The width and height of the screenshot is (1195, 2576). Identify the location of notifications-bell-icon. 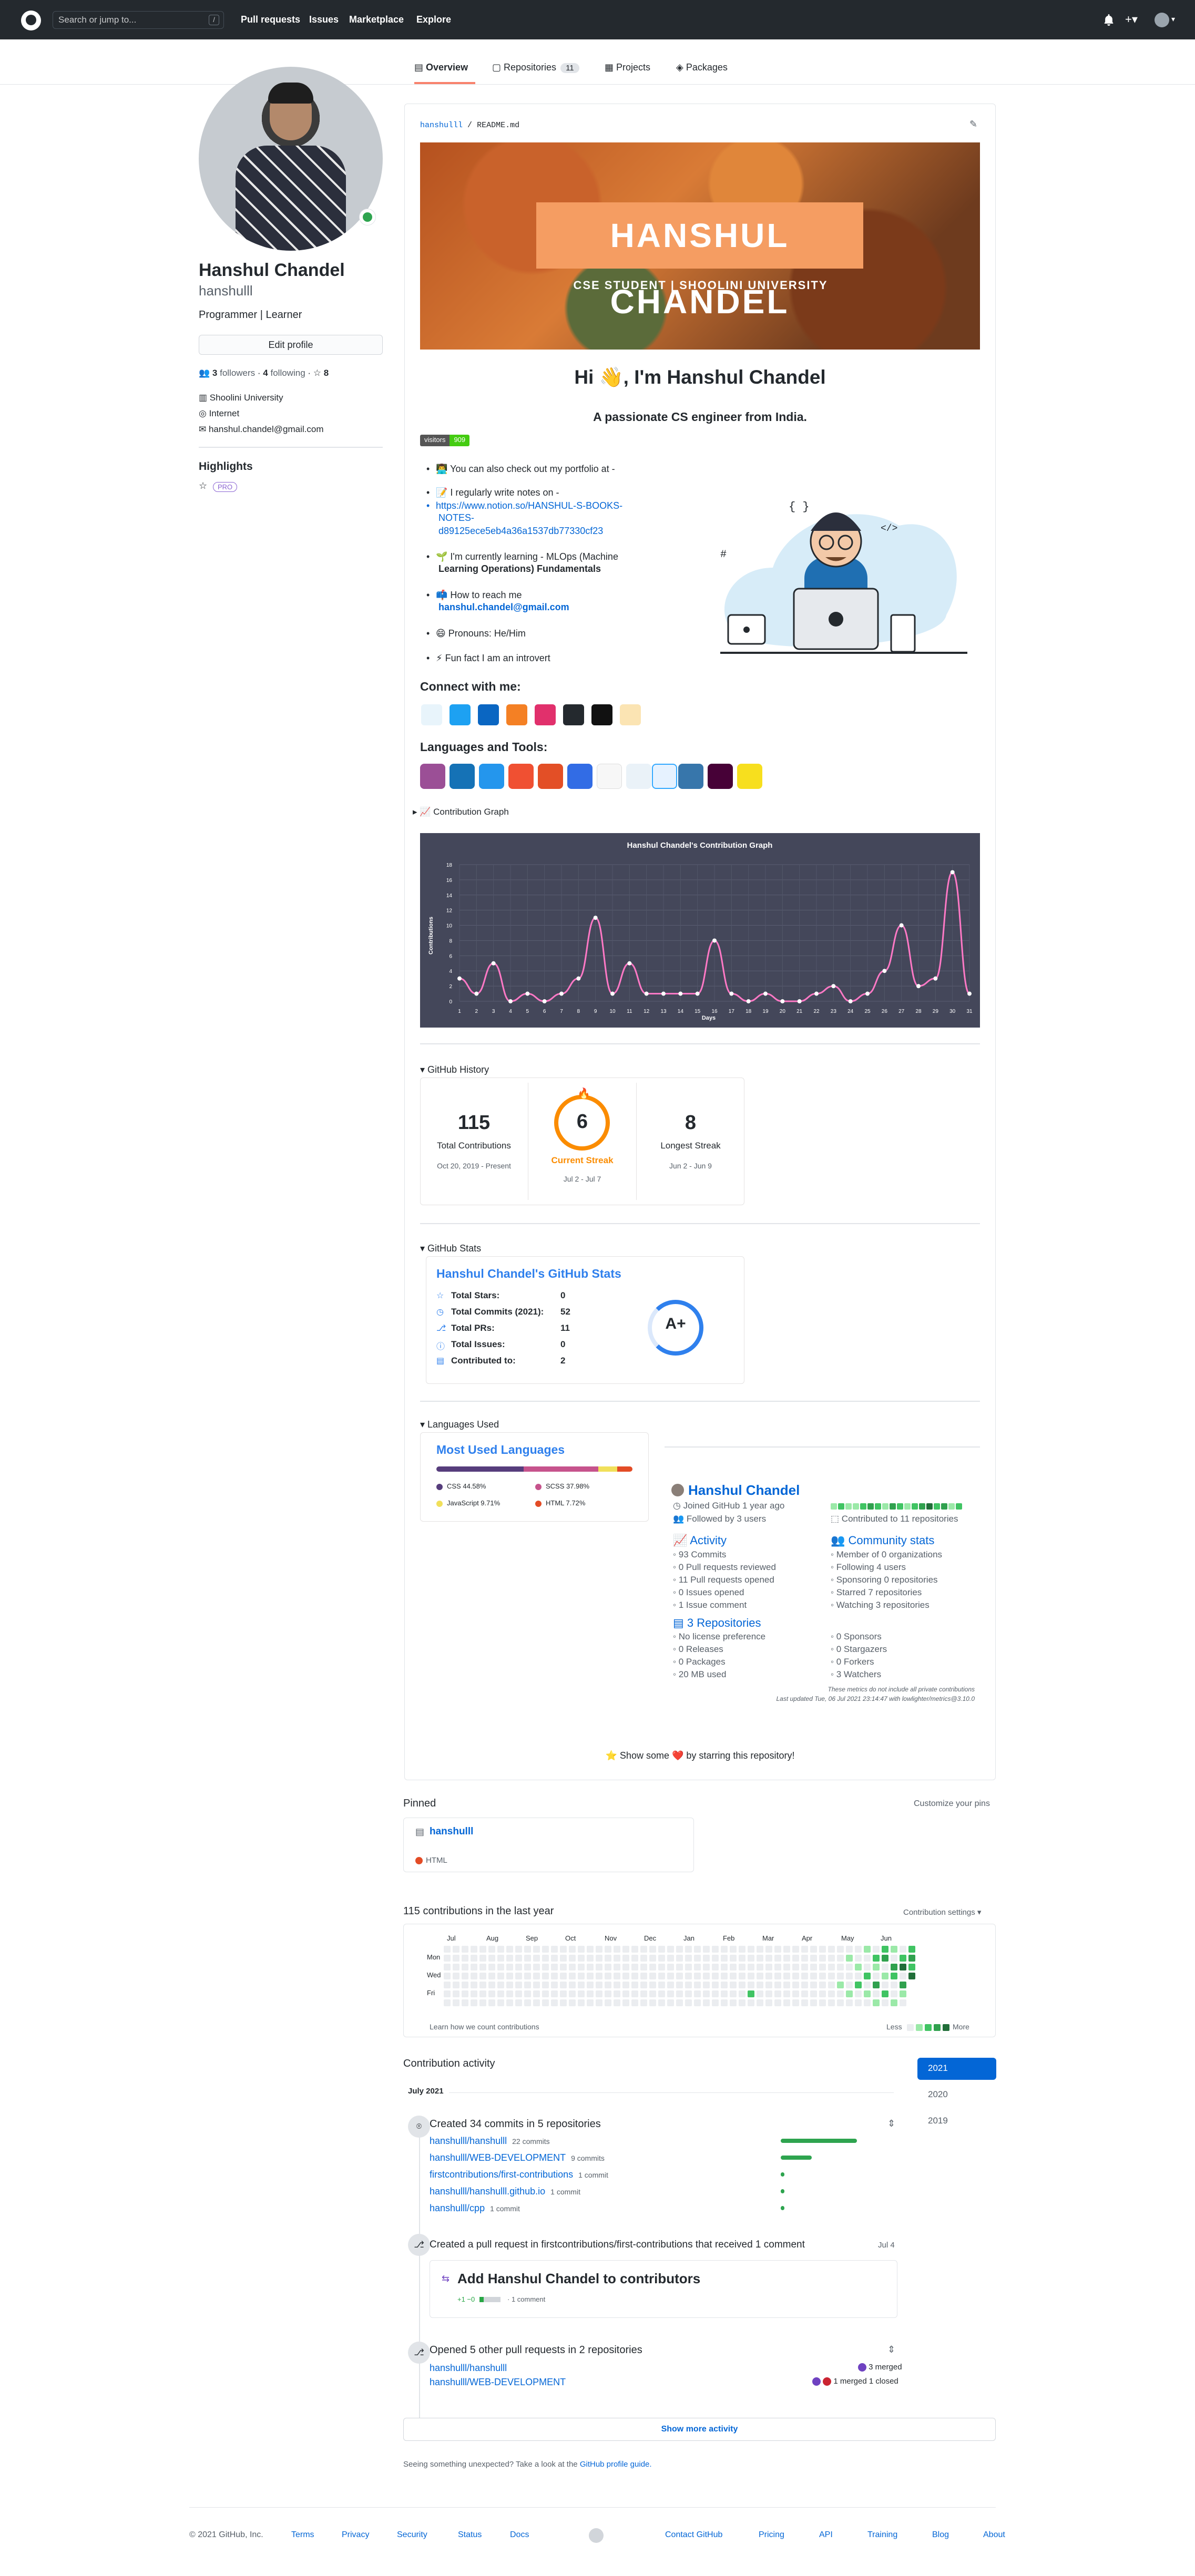
(1109, 20).